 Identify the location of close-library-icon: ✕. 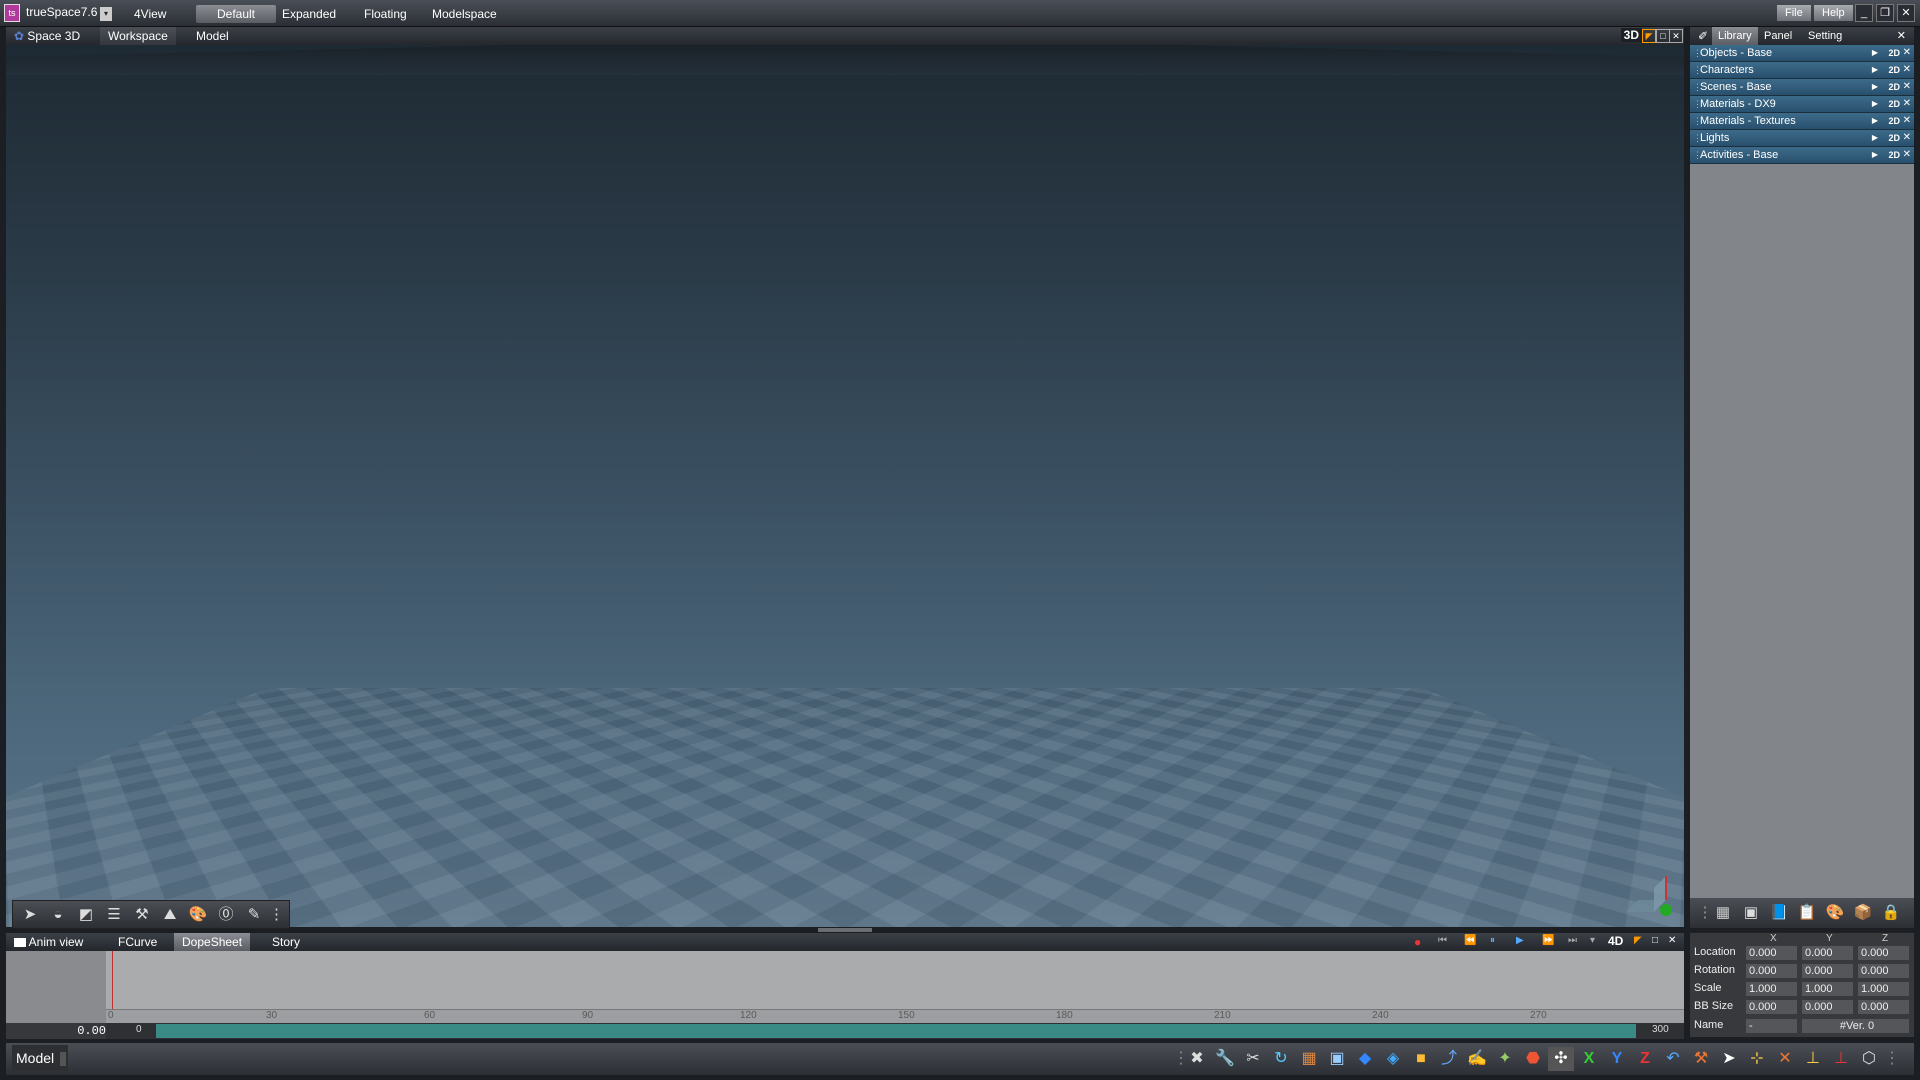
(1901, 36).